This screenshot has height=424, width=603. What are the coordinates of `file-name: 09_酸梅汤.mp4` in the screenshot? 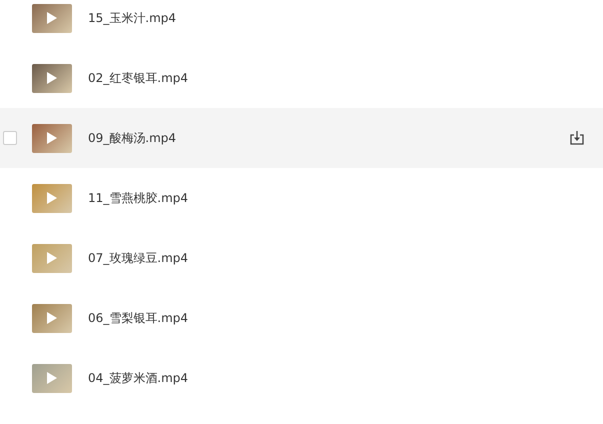 It's located at (132, 138).